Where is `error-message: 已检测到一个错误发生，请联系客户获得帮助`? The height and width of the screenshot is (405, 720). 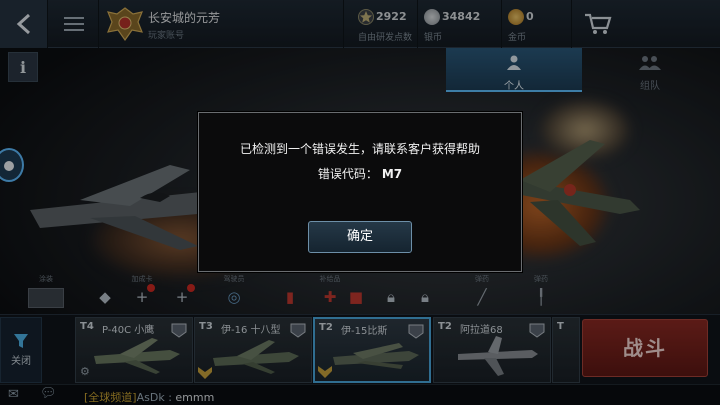
error-message: 已检测到一个错误发生，请联系客户获得帮助 is located at coordinates (359, 149).